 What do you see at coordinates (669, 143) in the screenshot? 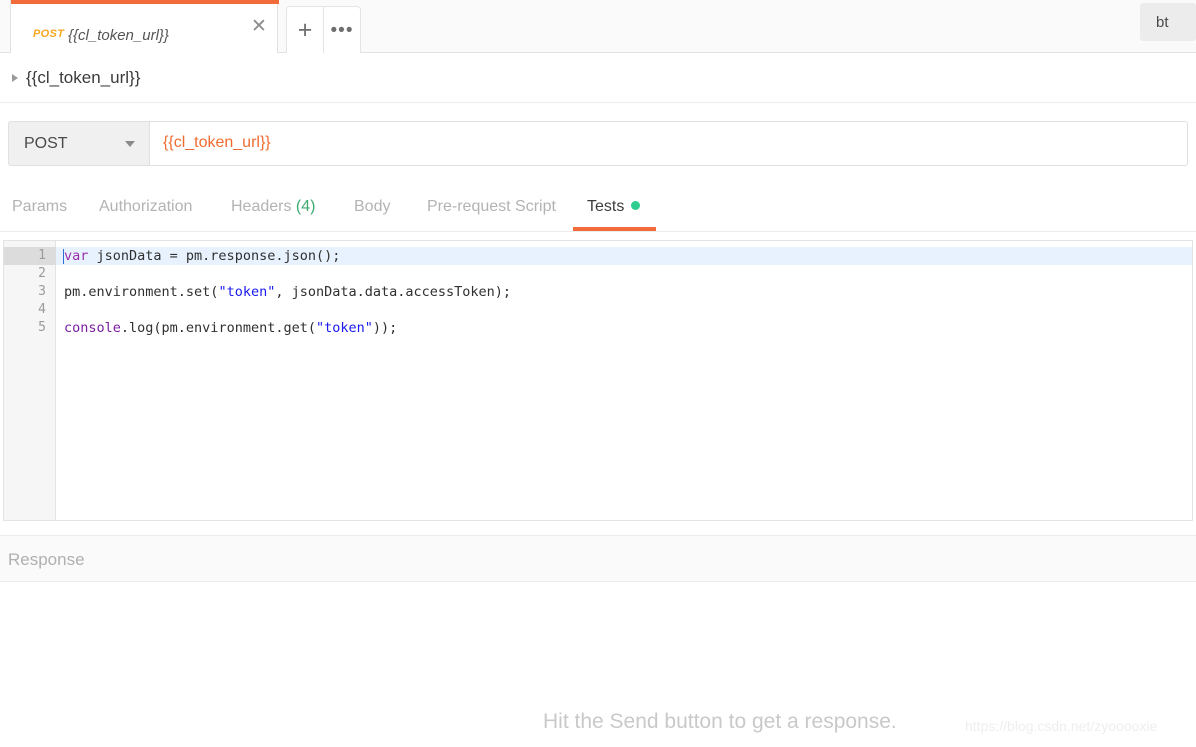
I see `url-input: {{cl_token_url}}` at bounding box center [669, 143].